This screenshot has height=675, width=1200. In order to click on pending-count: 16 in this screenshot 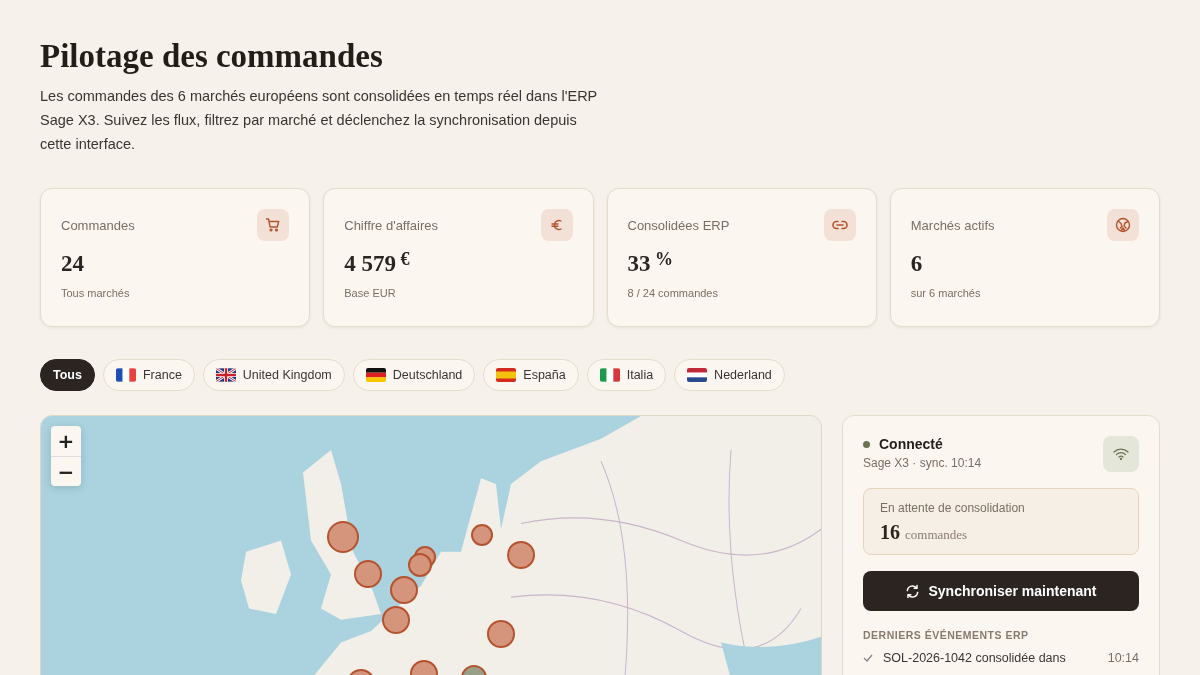, I will do `click(890, 532)`.